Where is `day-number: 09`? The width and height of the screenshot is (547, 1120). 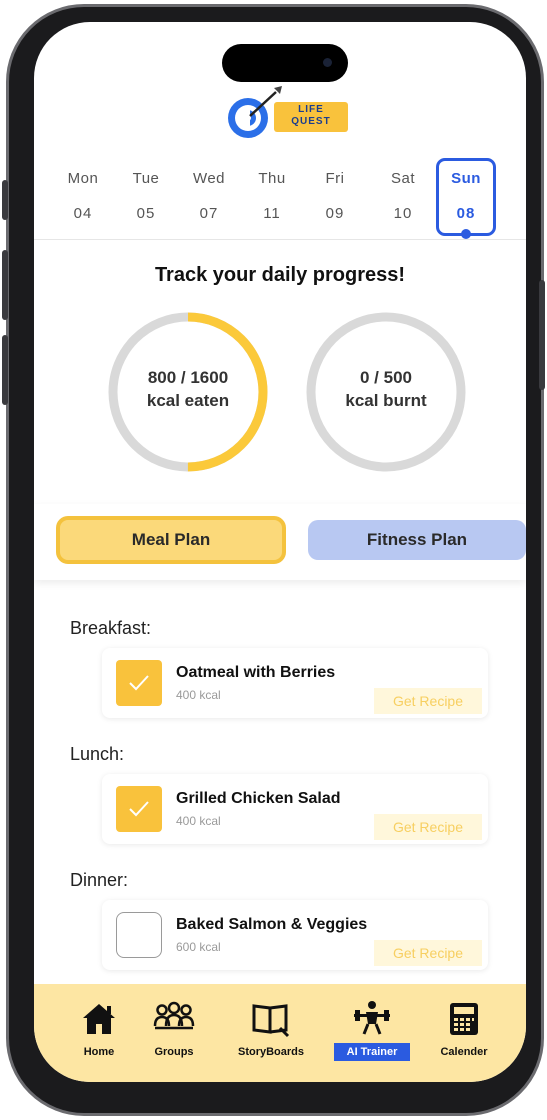 day-number: 09 is located at coordinates (335, 213).